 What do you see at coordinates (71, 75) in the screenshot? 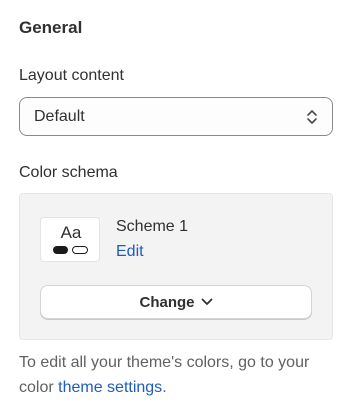
I see `layout-content-label: Layout content` at bounding box center [71, 75].